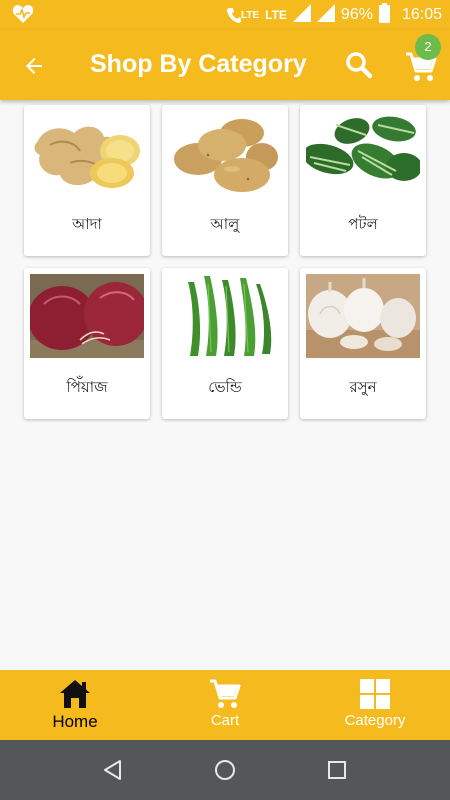 The width and height of the screenshot is (450, 800). I want to click on category-label: আলু, so click(225, 224).